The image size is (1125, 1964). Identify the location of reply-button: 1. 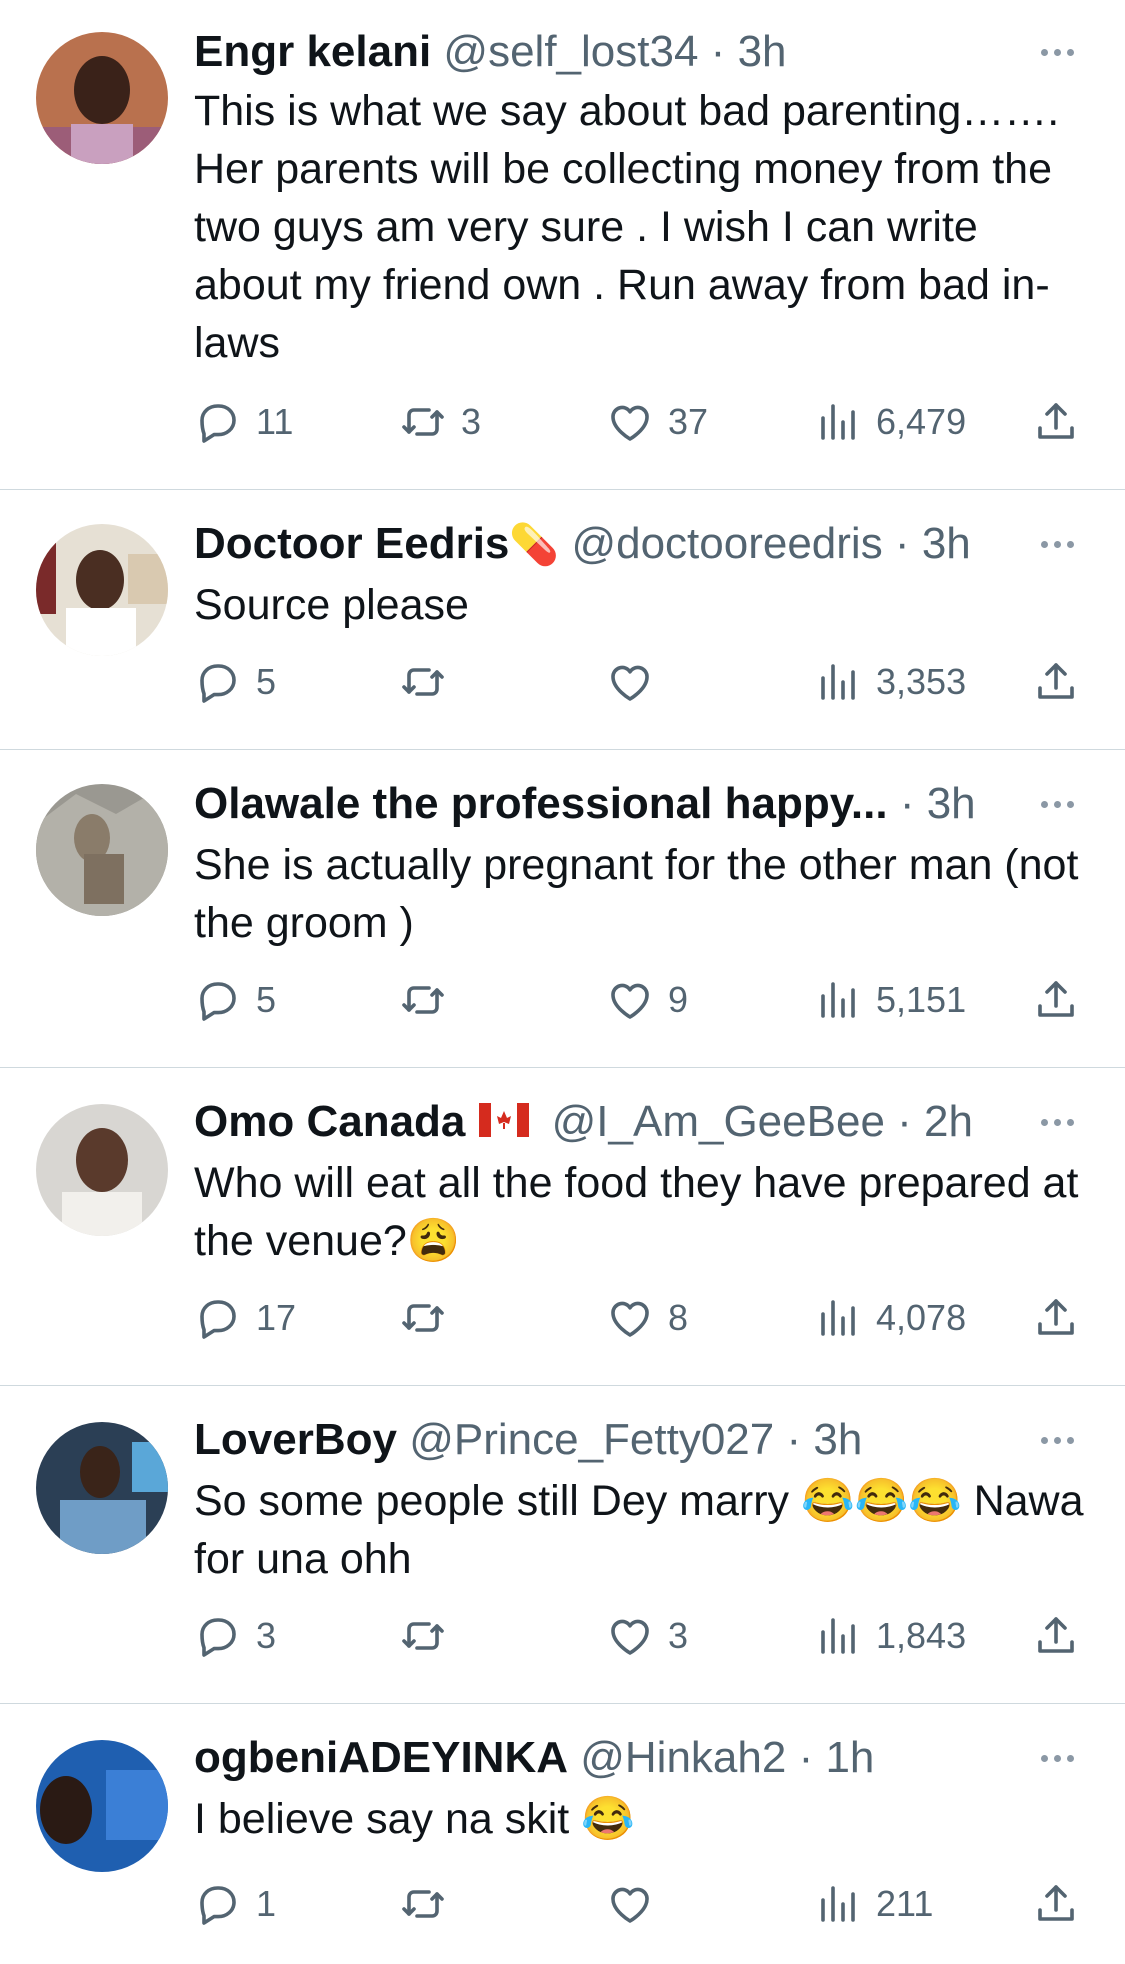
(235, 1904).